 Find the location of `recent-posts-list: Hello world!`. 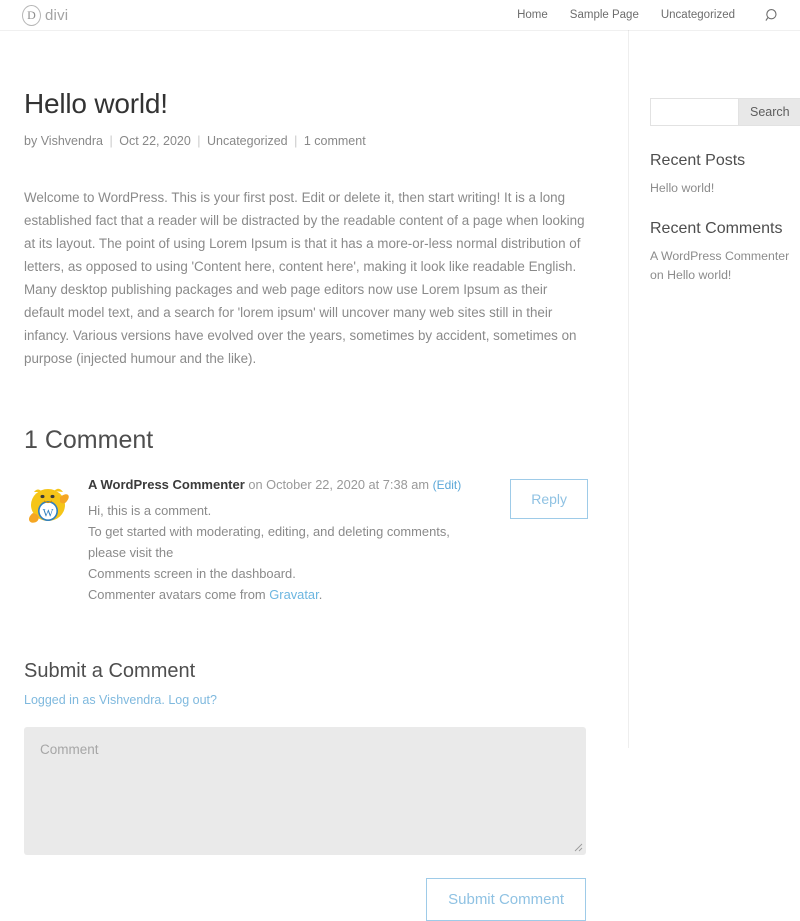

recent-posts-list: Hello world! is located at coordinates (721, 188).